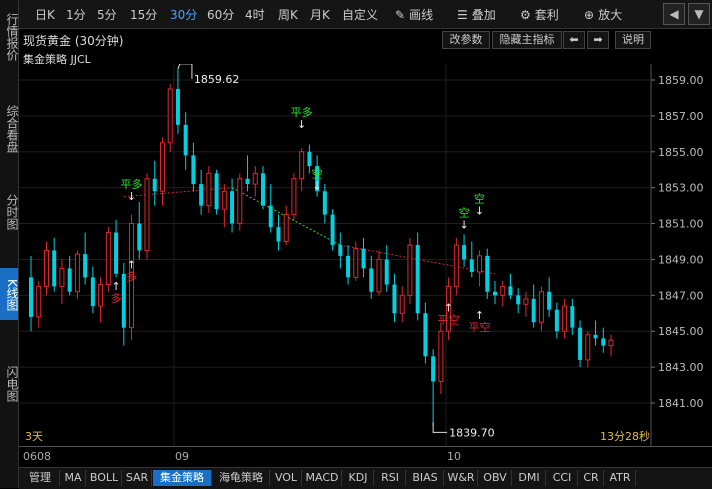 Image resolution: width=712 pixels, height=489 pixels. I want to click on period-15min: 15分, so click(143, 14).